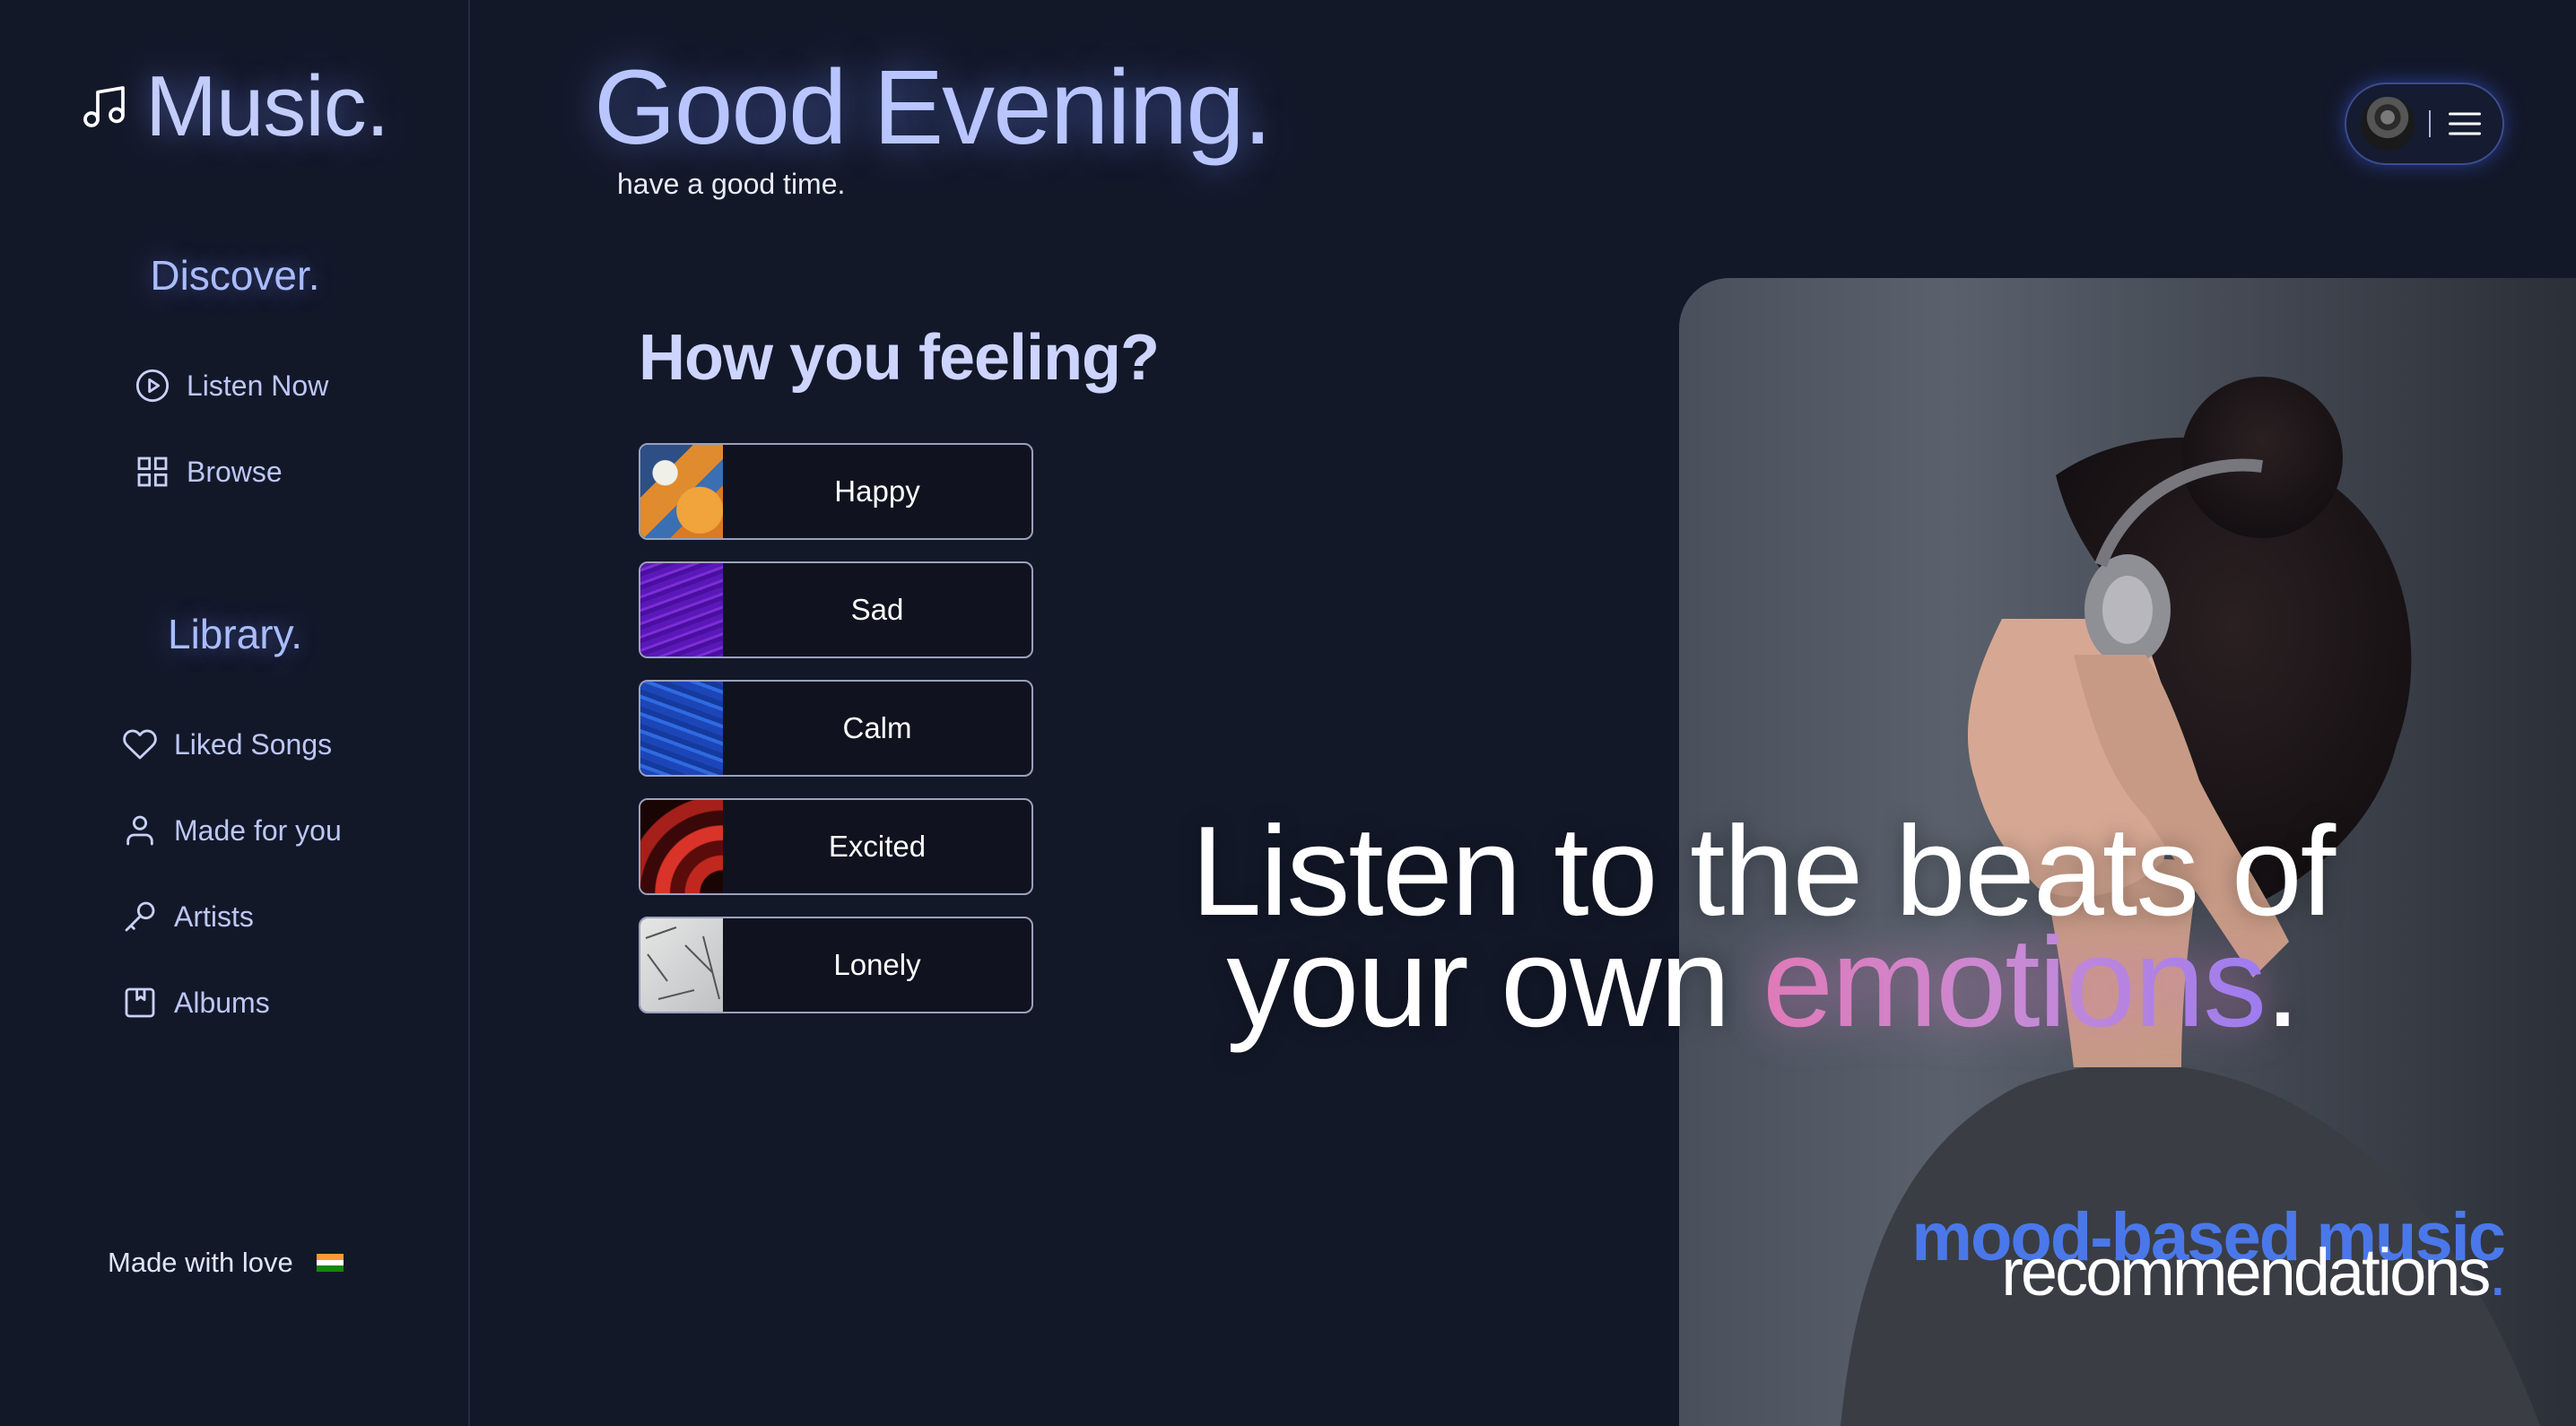 This screenshot has width=2576, height=1426. Describe the element at coordinates (330, 1263) in the screenshot. I see `india-flag-icon` at that location.